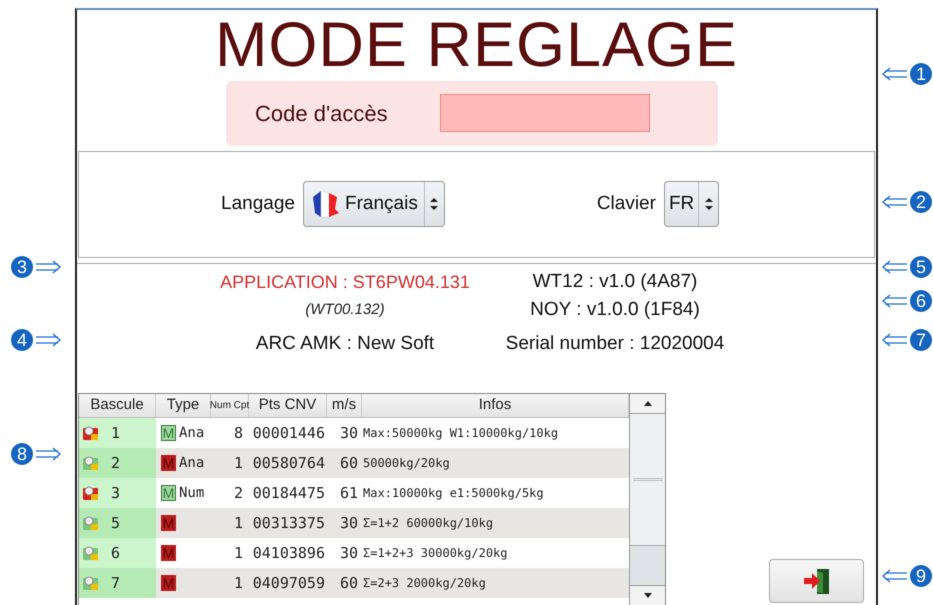  Describe the element at coordinates (428, 523) in the screenshot. I see `table-cell-text: Σ=1+2 60000kg/10kg` at that location.